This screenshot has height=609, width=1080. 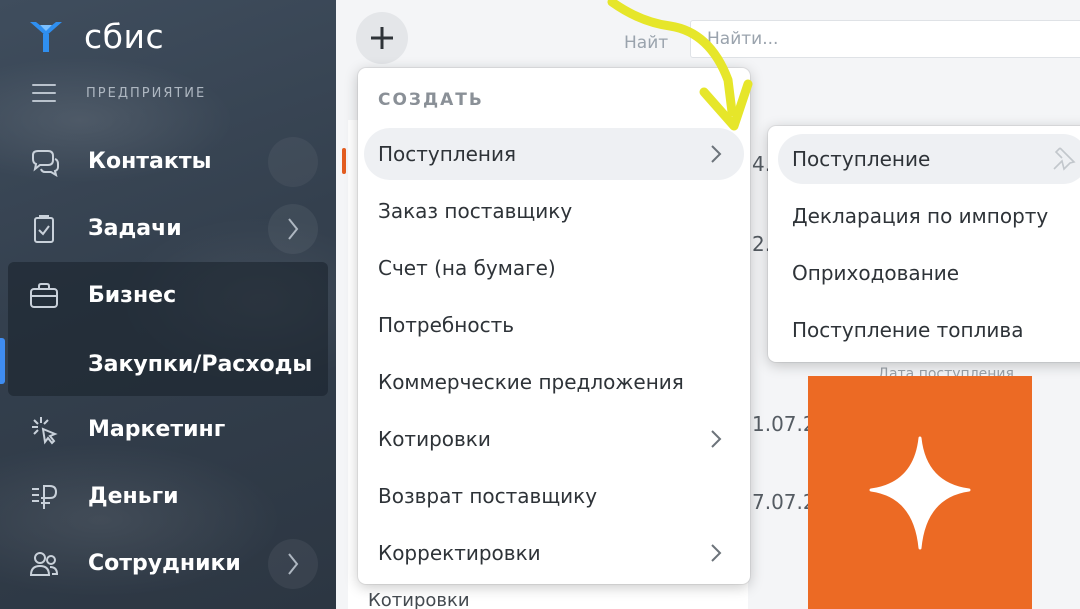 I want to click on logo: сбис, so click(x=95, y=36).